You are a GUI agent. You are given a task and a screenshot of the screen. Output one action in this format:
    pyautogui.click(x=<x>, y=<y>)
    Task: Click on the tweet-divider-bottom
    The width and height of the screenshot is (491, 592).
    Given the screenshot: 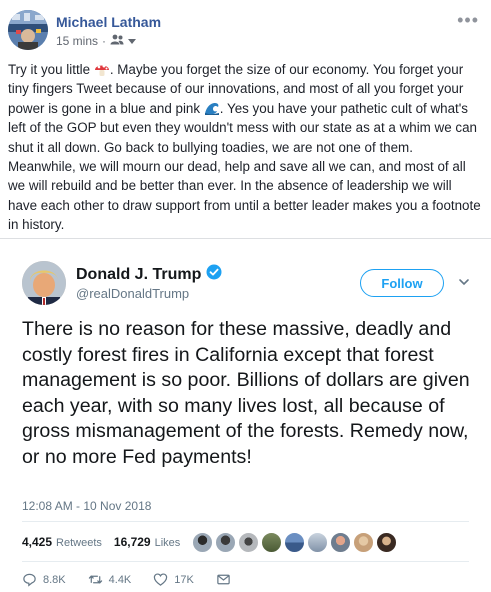 What is the action you would take?
    pyautogui.click(x=245, y=561)
    